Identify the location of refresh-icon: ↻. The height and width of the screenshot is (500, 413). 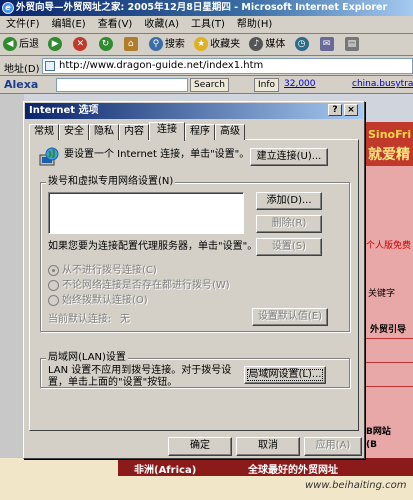
(105, 44).